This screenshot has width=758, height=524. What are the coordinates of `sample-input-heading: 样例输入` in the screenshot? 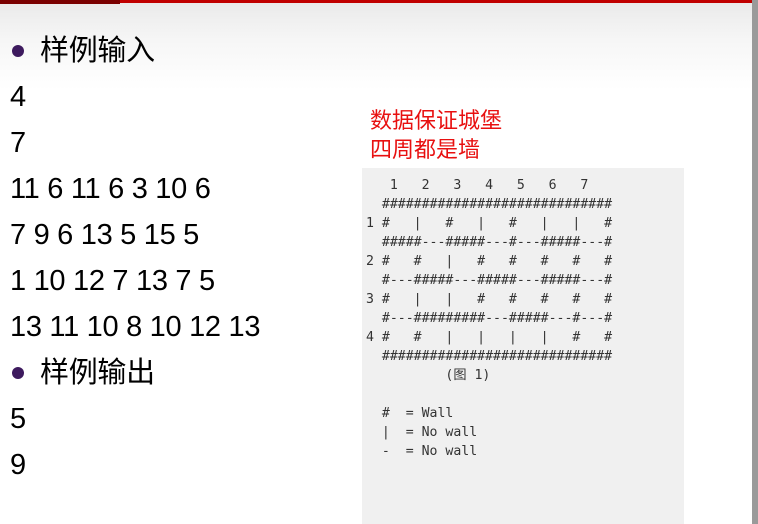 It's located at (135, 51).